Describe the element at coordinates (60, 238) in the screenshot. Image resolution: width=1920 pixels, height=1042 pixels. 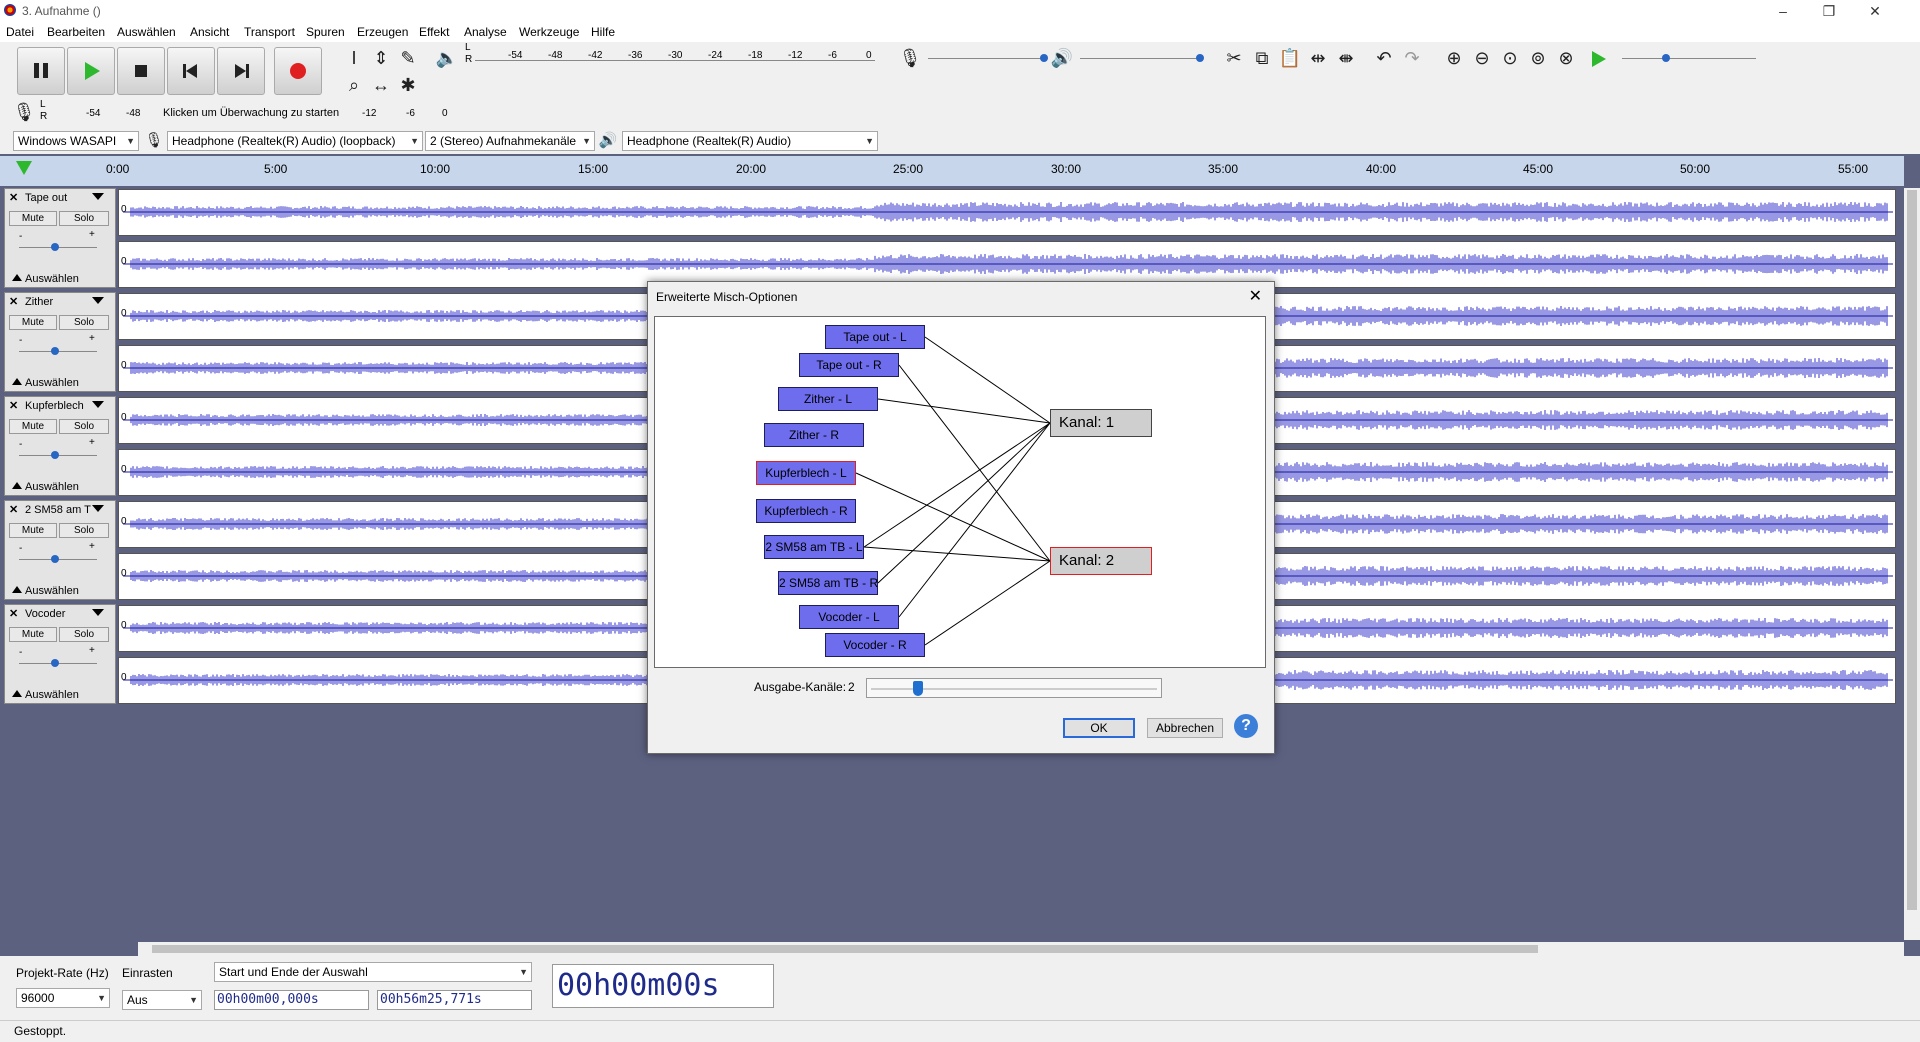
I see `track-control-panel: ✕ Tape out Mute Solo - + Auswählen` at that location.